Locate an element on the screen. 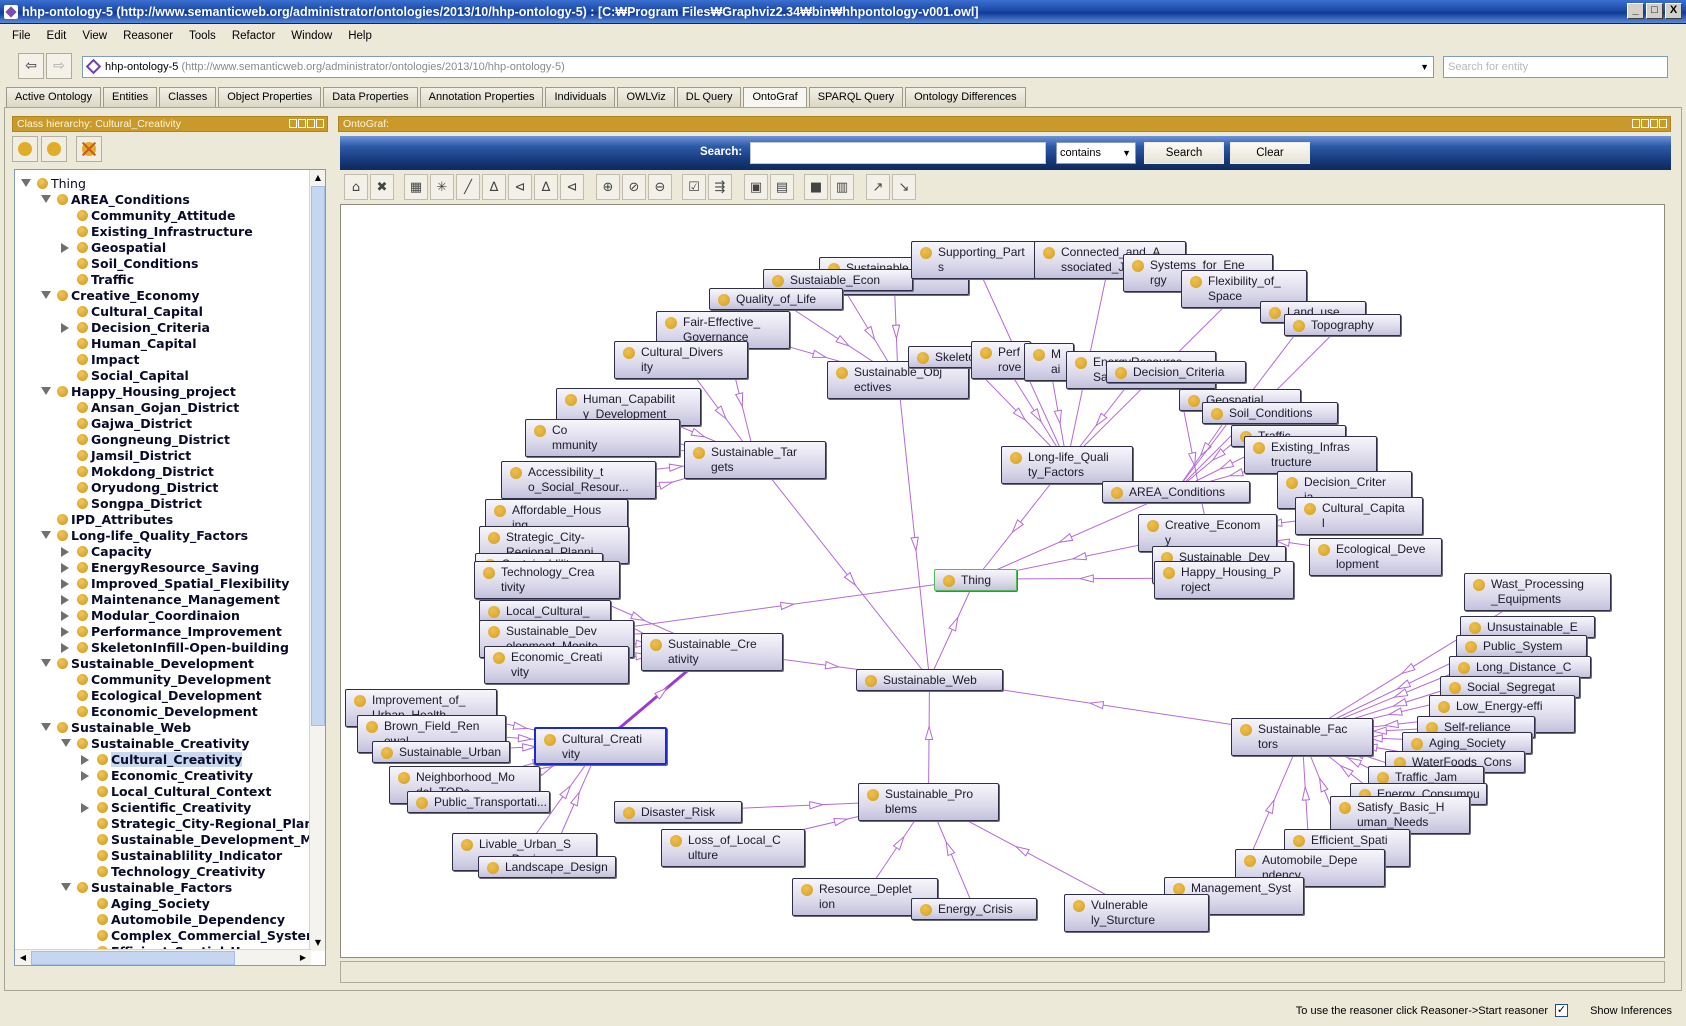 This screenshot has height=1026, width=1686. graph-node: Energy_Crisis is located at coordinates (974, 909).